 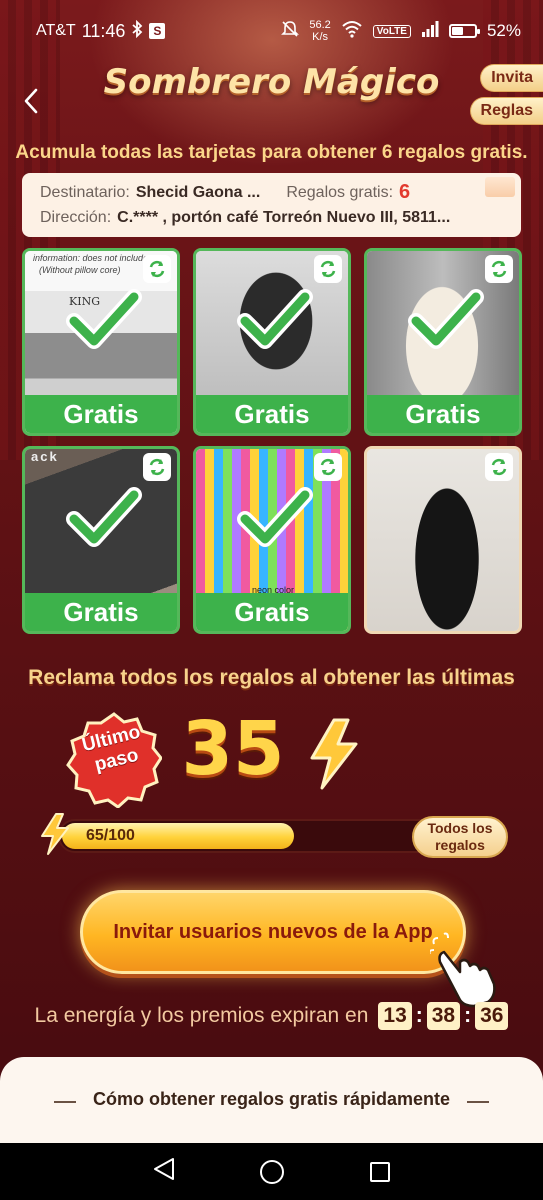 What do you see at coordinates (233, 749) in the screenshot?
I see `remaining-energy-count: 35` at bounding box center [233, 749].